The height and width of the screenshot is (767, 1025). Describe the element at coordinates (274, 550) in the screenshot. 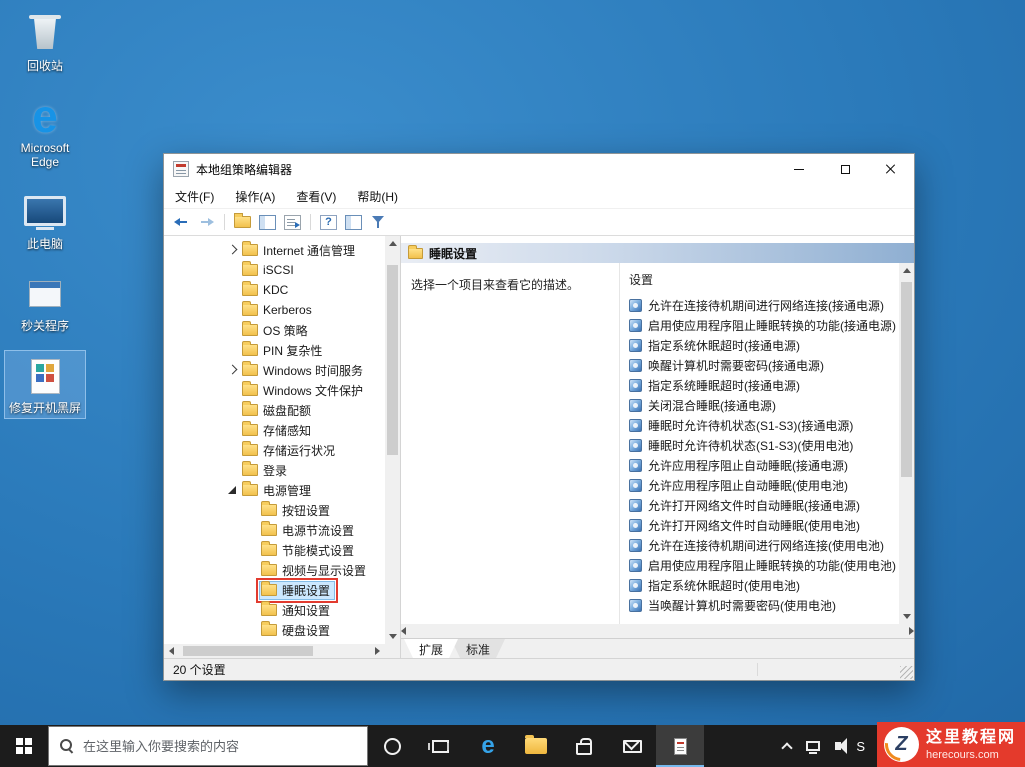

I see `tree-item-15: 节能模式设置` at that location.